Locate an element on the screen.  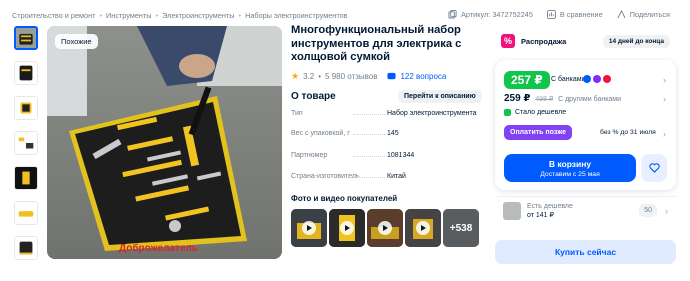
more-media-count: +538 is located at coordinates (461, 228).